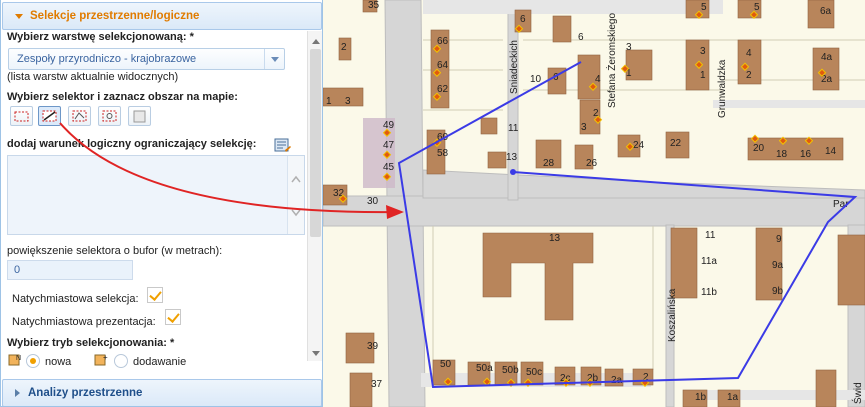 Image resolution: width=865 pixels, height=407 pixels. I want to click on svg-text: 1b, so click(701, 397).